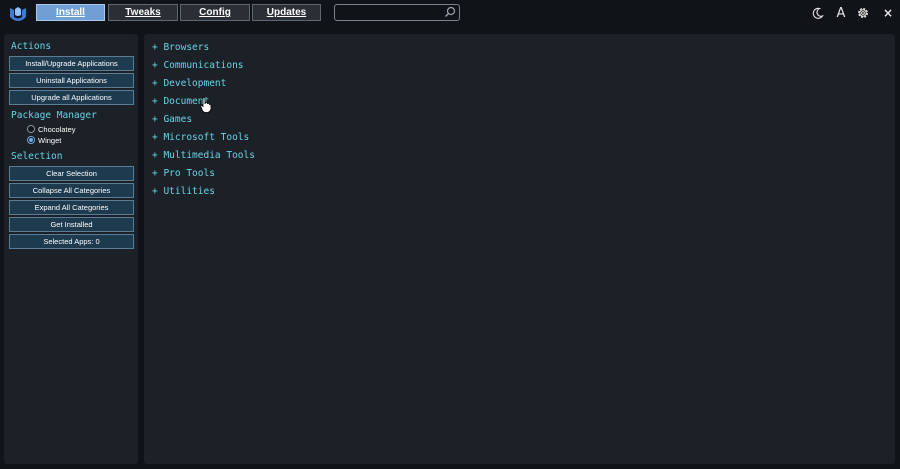 This screenshot has height=469, width=900. Describe the element at coordinates (198, 65) in the screenshot. I see `category-communications: + Communications` at that location.